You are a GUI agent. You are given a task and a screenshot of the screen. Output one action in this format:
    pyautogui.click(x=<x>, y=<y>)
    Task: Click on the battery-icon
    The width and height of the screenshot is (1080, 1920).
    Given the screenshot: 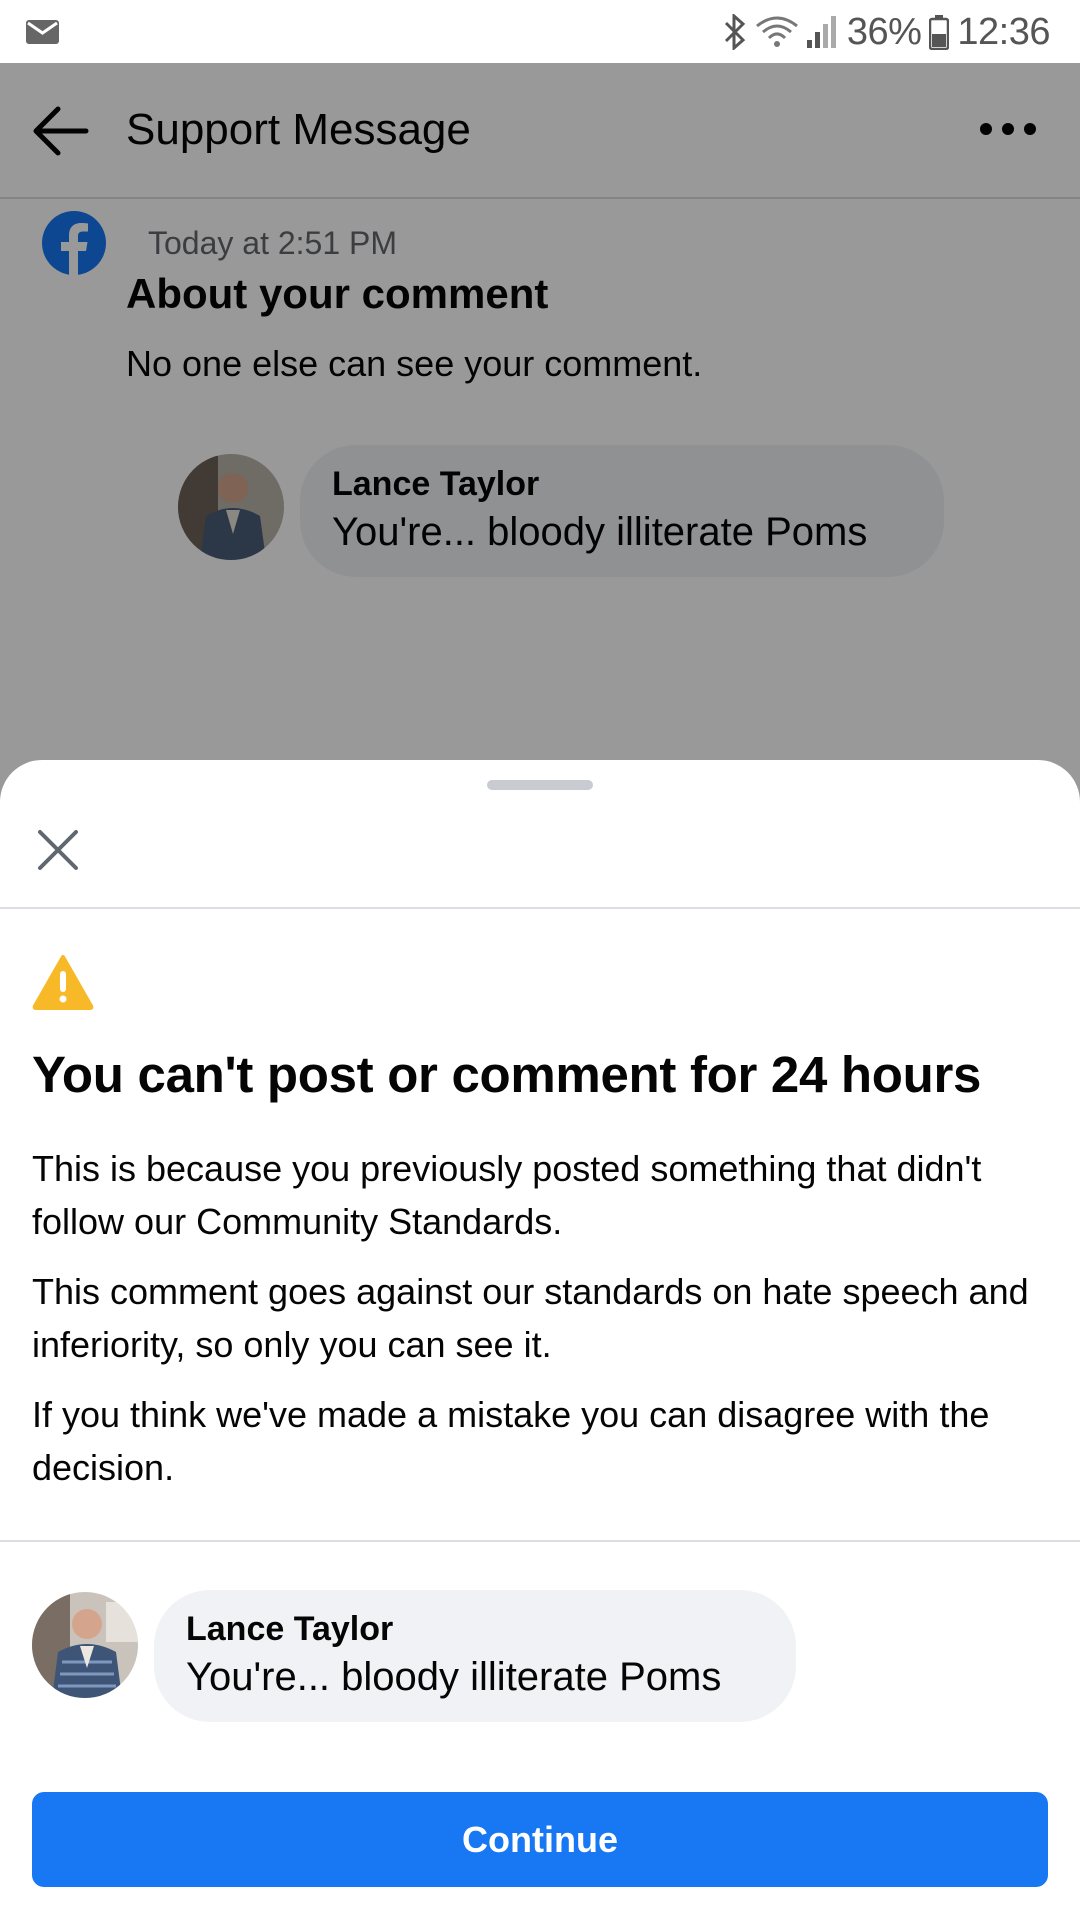 What is the action you would take?
    pyautogui.click(x=939, y=32)
    